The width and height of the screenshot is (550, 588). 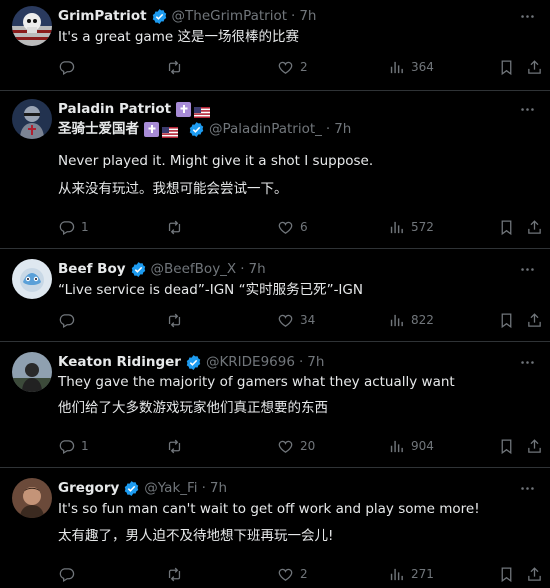 I want to click on view-count: 572, so click(x=422, y=227).